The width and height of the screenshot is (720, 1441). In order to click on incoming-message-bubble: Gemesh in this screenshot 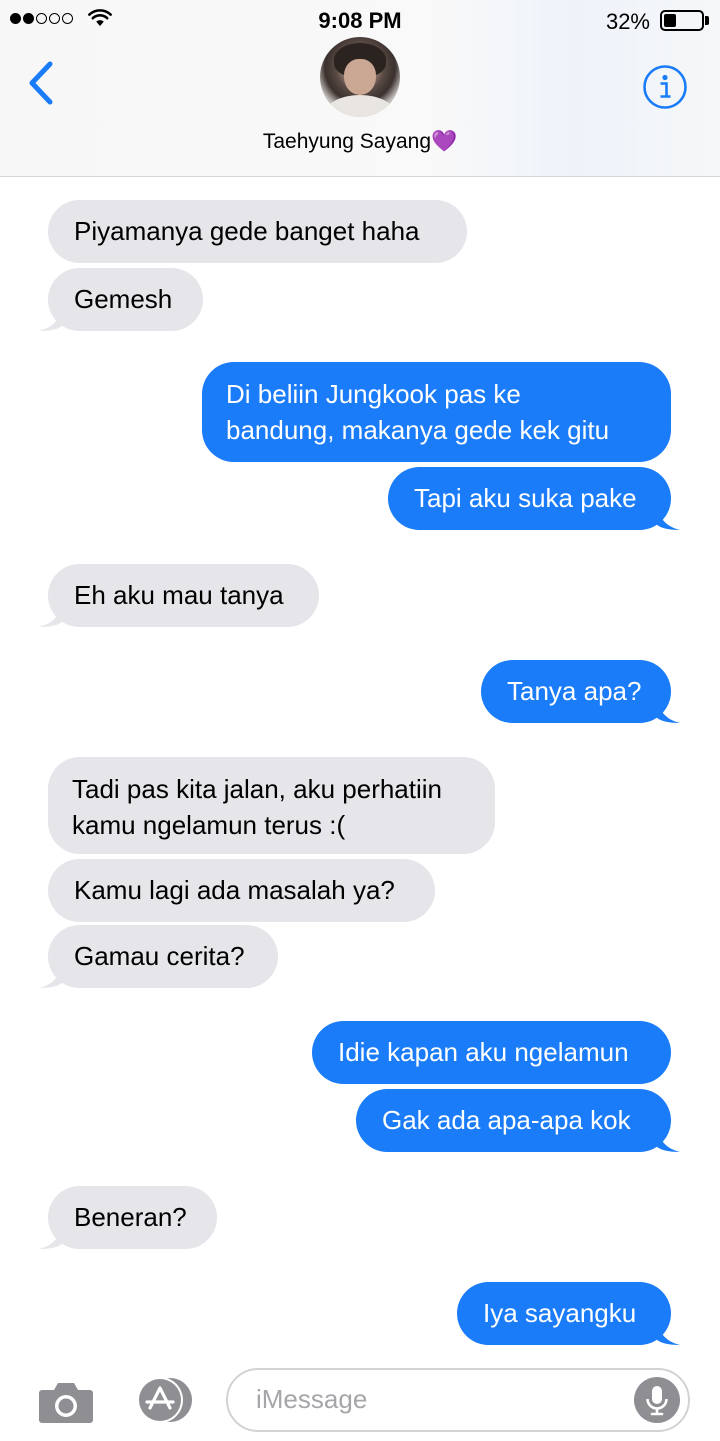, I will do `click(125, 299)`.